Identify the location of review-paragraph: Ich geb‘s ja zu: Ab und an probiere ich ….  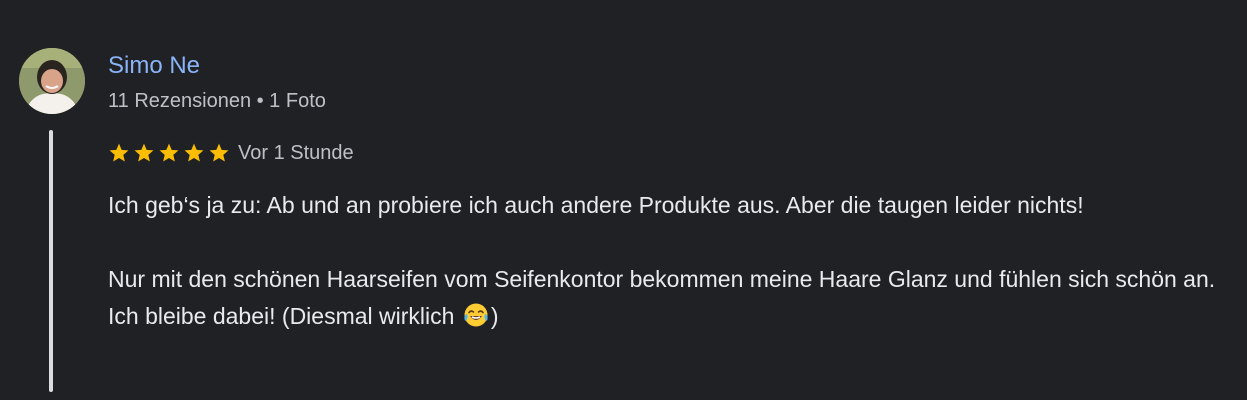
(596, 205).